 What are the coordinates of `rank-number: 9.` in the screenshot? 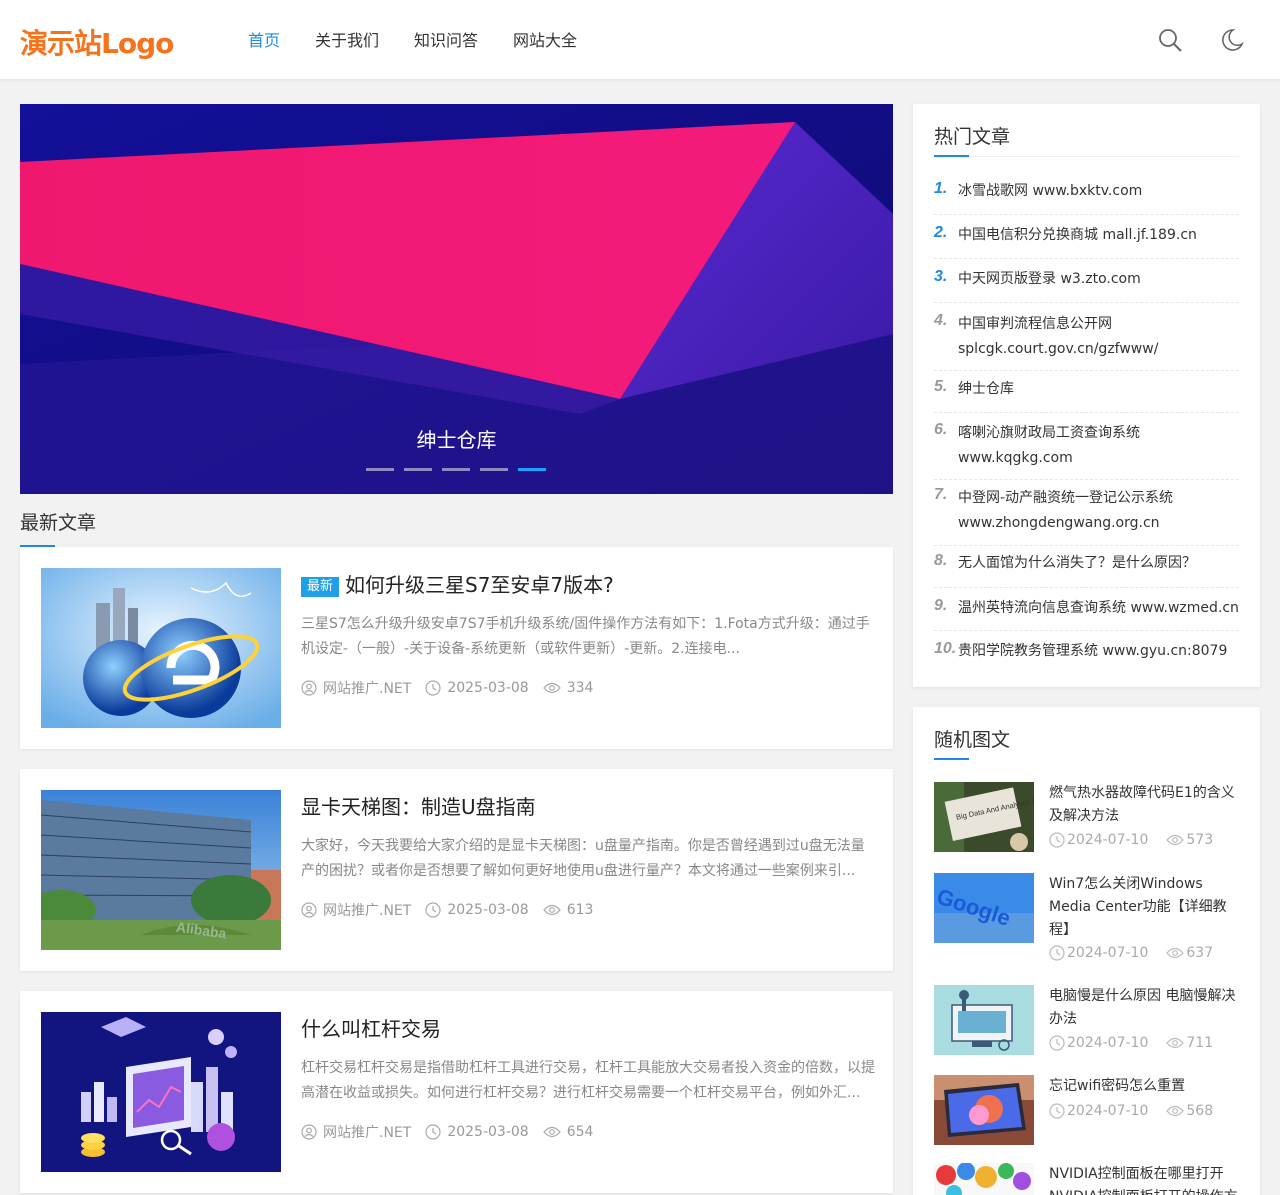 It's located at (941, 605).